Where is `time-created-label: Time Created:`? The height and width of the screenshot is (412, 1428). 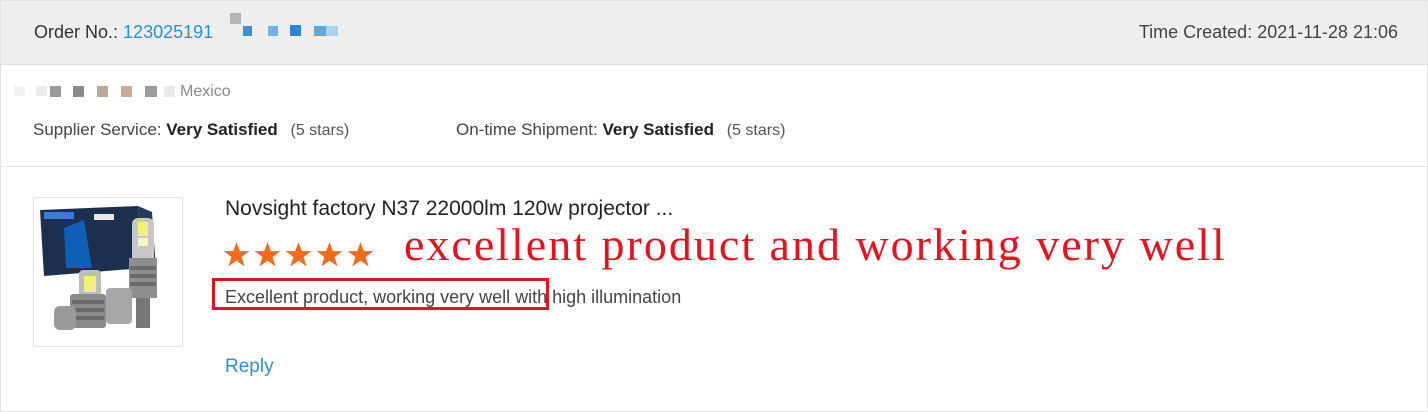
time-created-label: Time Created: is located at coordinates (1195, 32).